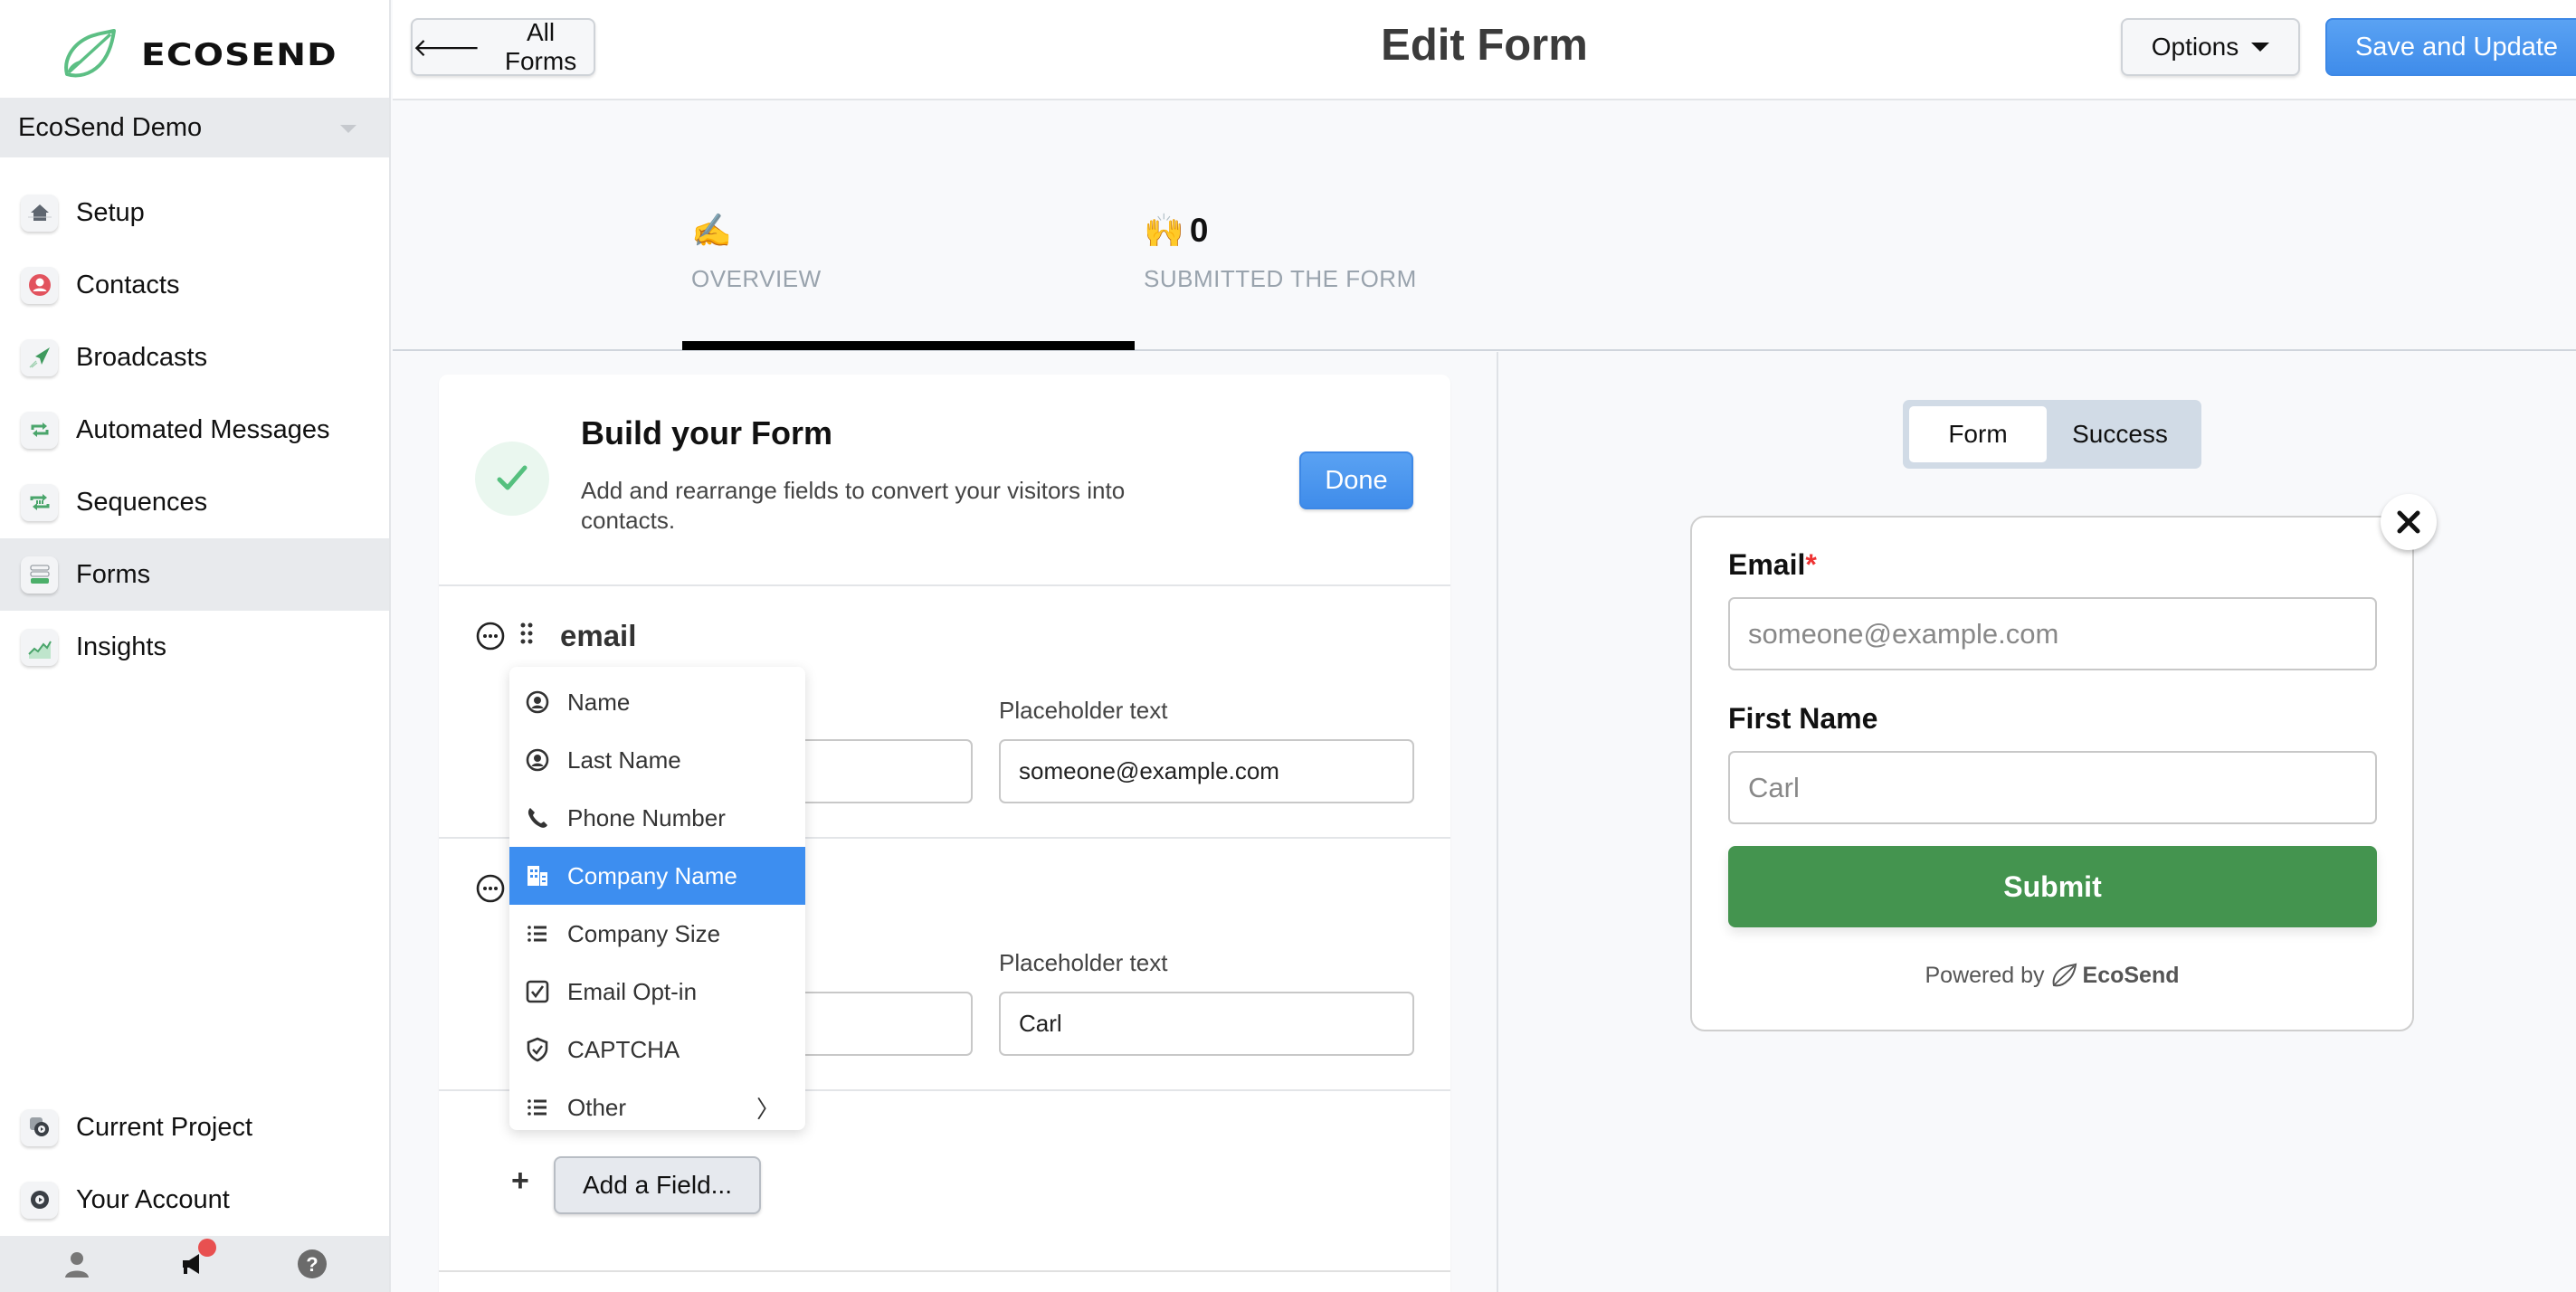  I want to click on contact-icon, so click(39, 285).